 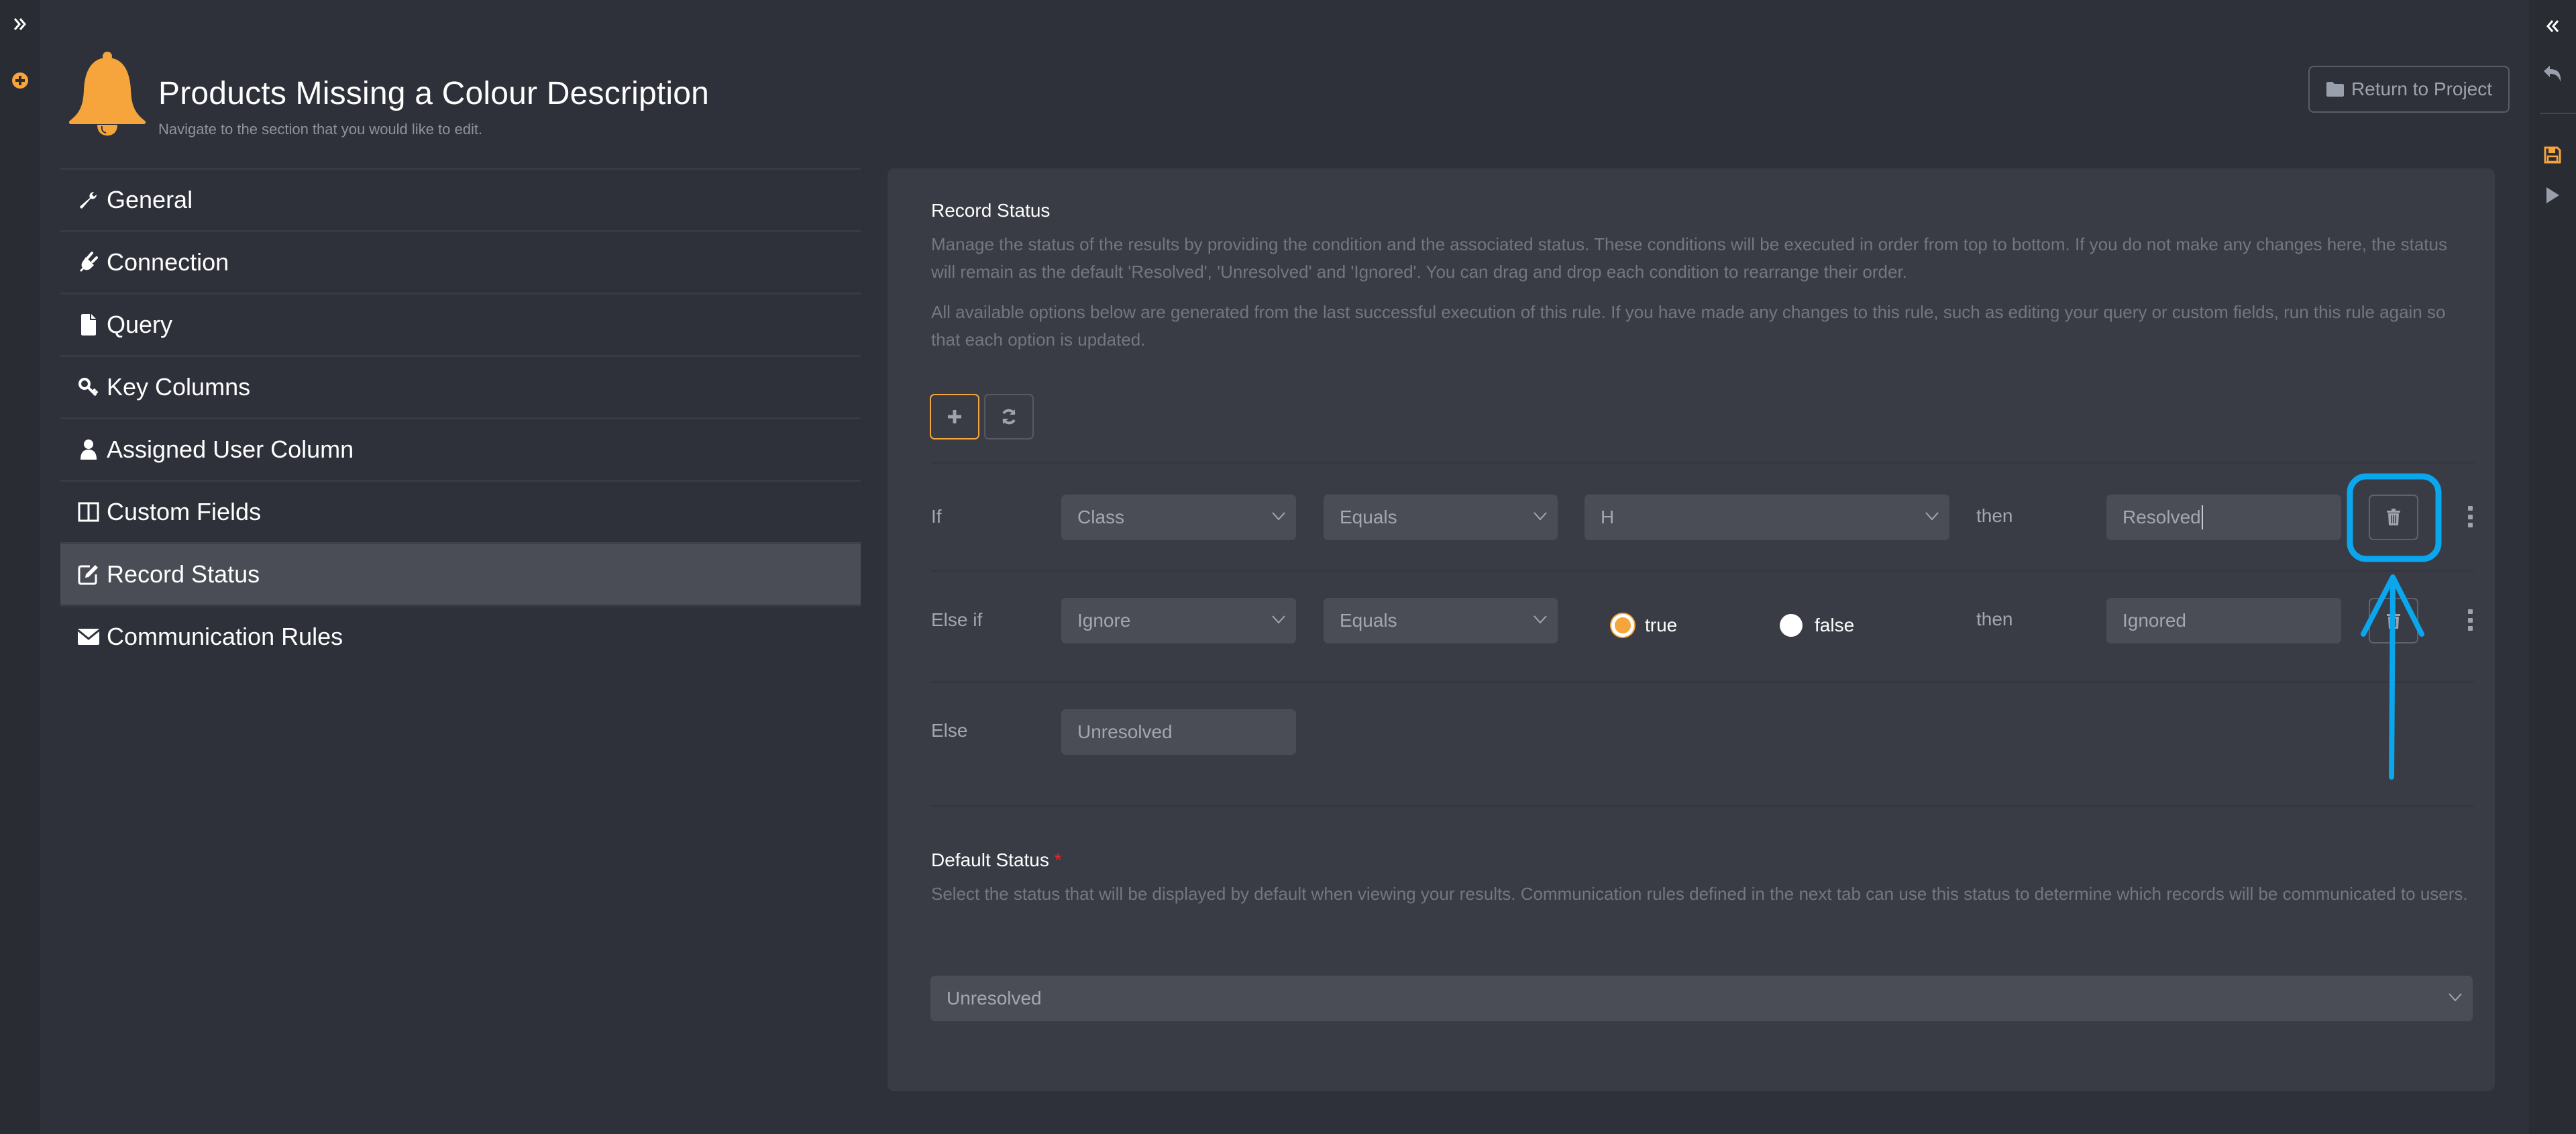 I want to click on sidebar-item-record-status: Record Status, so click(x=460, y=574).